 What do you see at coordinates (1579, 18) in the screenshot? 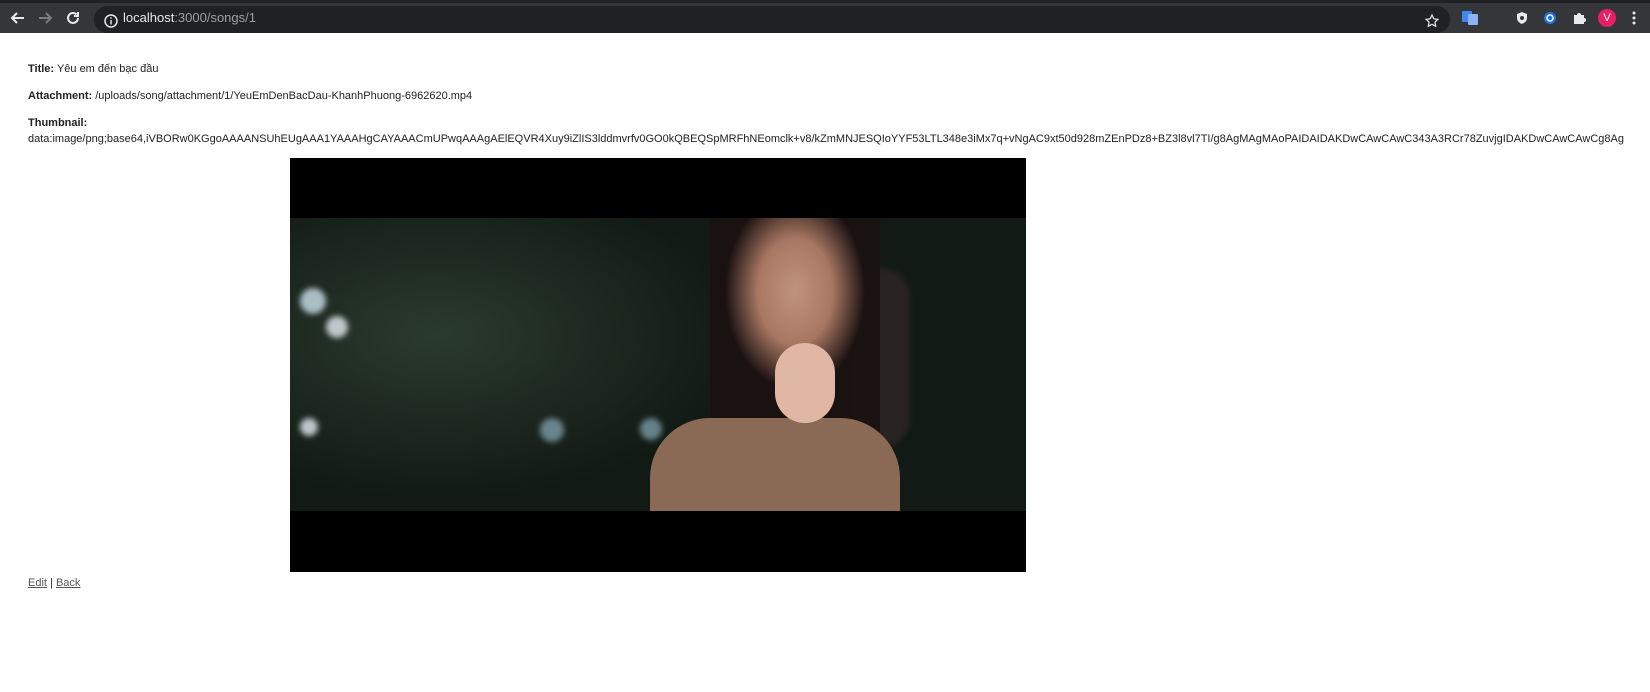
I see `extensions-puzzle-icon` at bounding box center [1579, 18].